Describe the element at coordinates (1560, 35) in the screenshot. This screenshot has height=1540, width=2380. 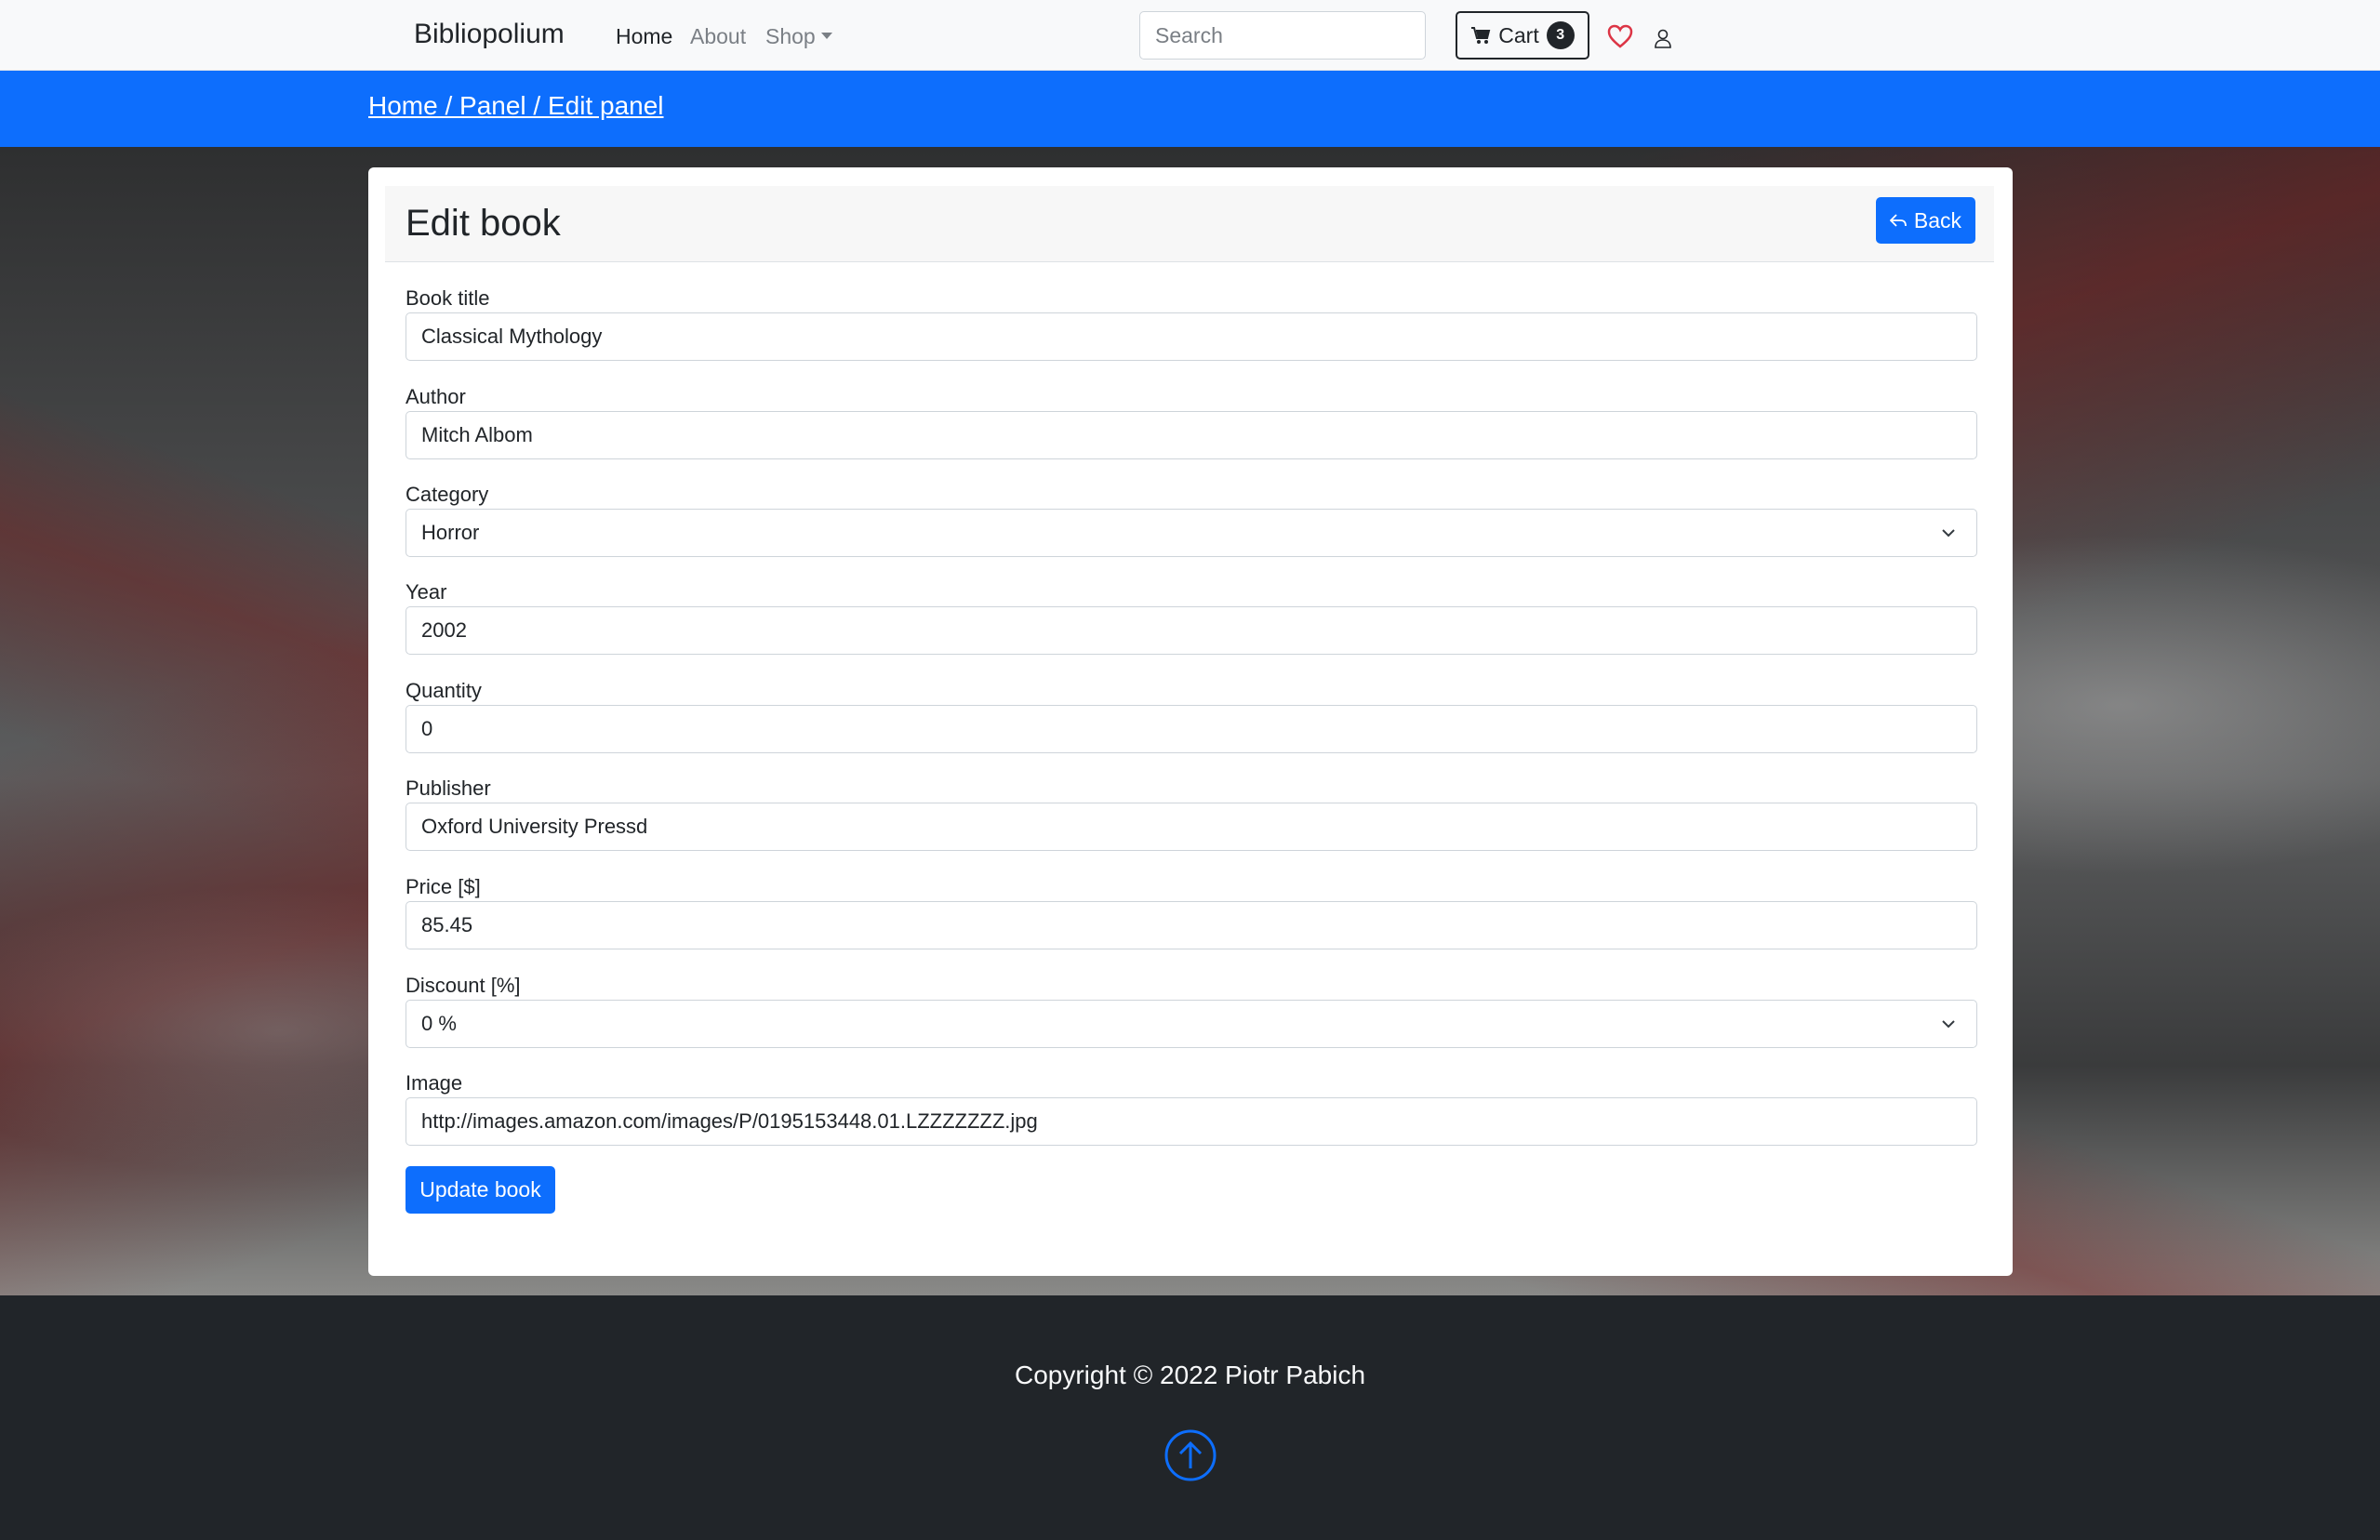
I see `cart-count-badge: 3` at that location.